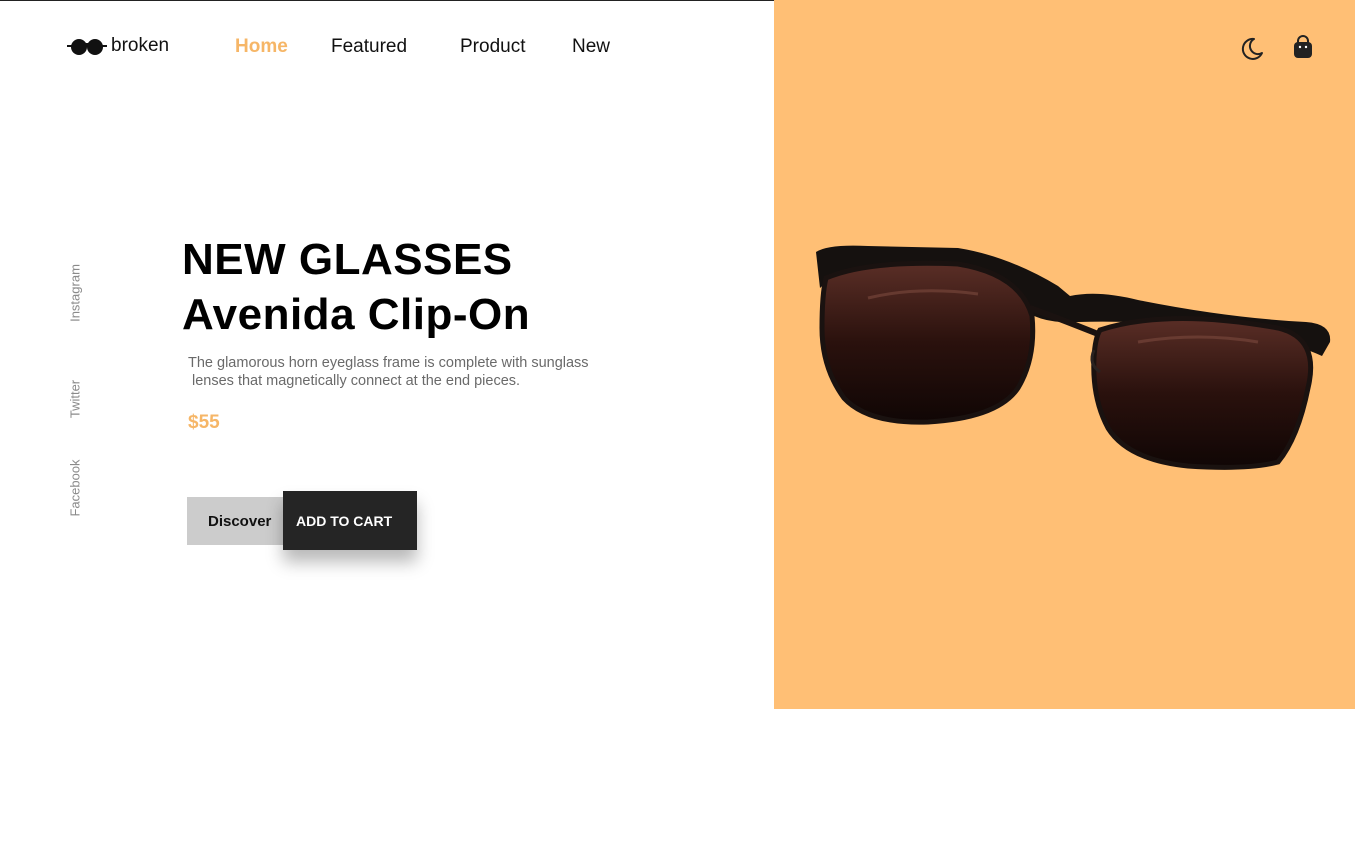  I want to click on nav-home: Home, so click(261, 47).